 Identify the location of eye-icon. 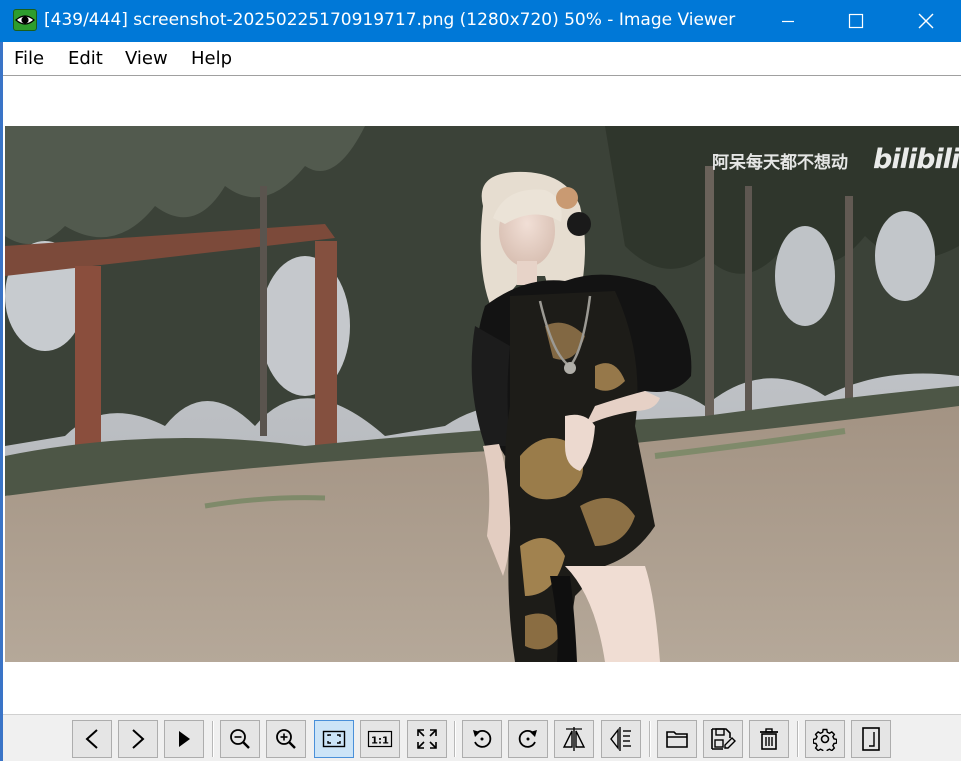
(25, 20).